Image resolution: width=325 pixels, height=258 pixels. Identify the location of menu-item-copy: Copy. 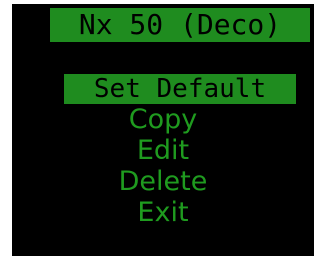
(163, 119).